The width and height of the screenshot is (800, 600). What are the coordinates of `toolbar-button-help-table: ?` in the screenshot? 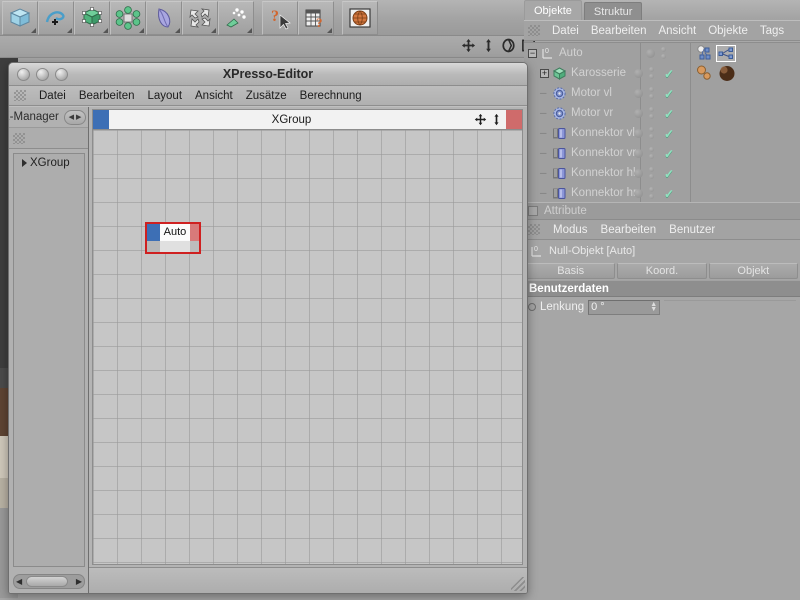 It's located at (316, 17).